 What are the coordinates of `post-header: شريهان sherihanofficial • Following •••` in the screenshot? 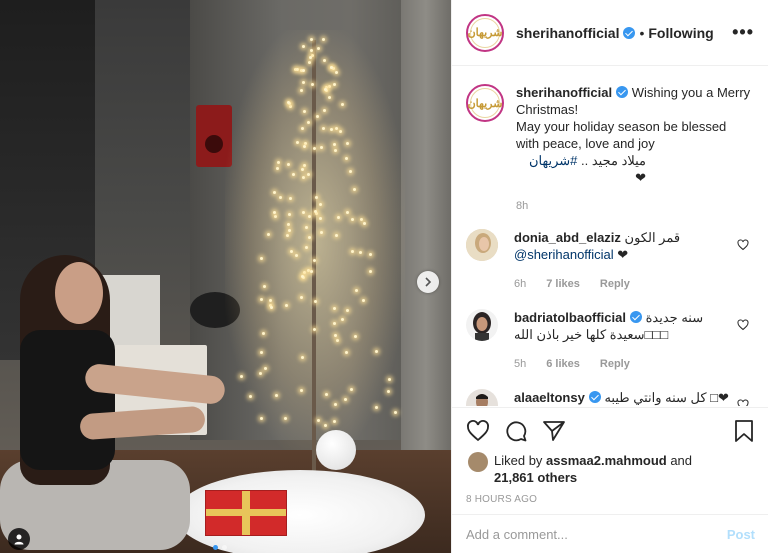 It's located at (610, 33).